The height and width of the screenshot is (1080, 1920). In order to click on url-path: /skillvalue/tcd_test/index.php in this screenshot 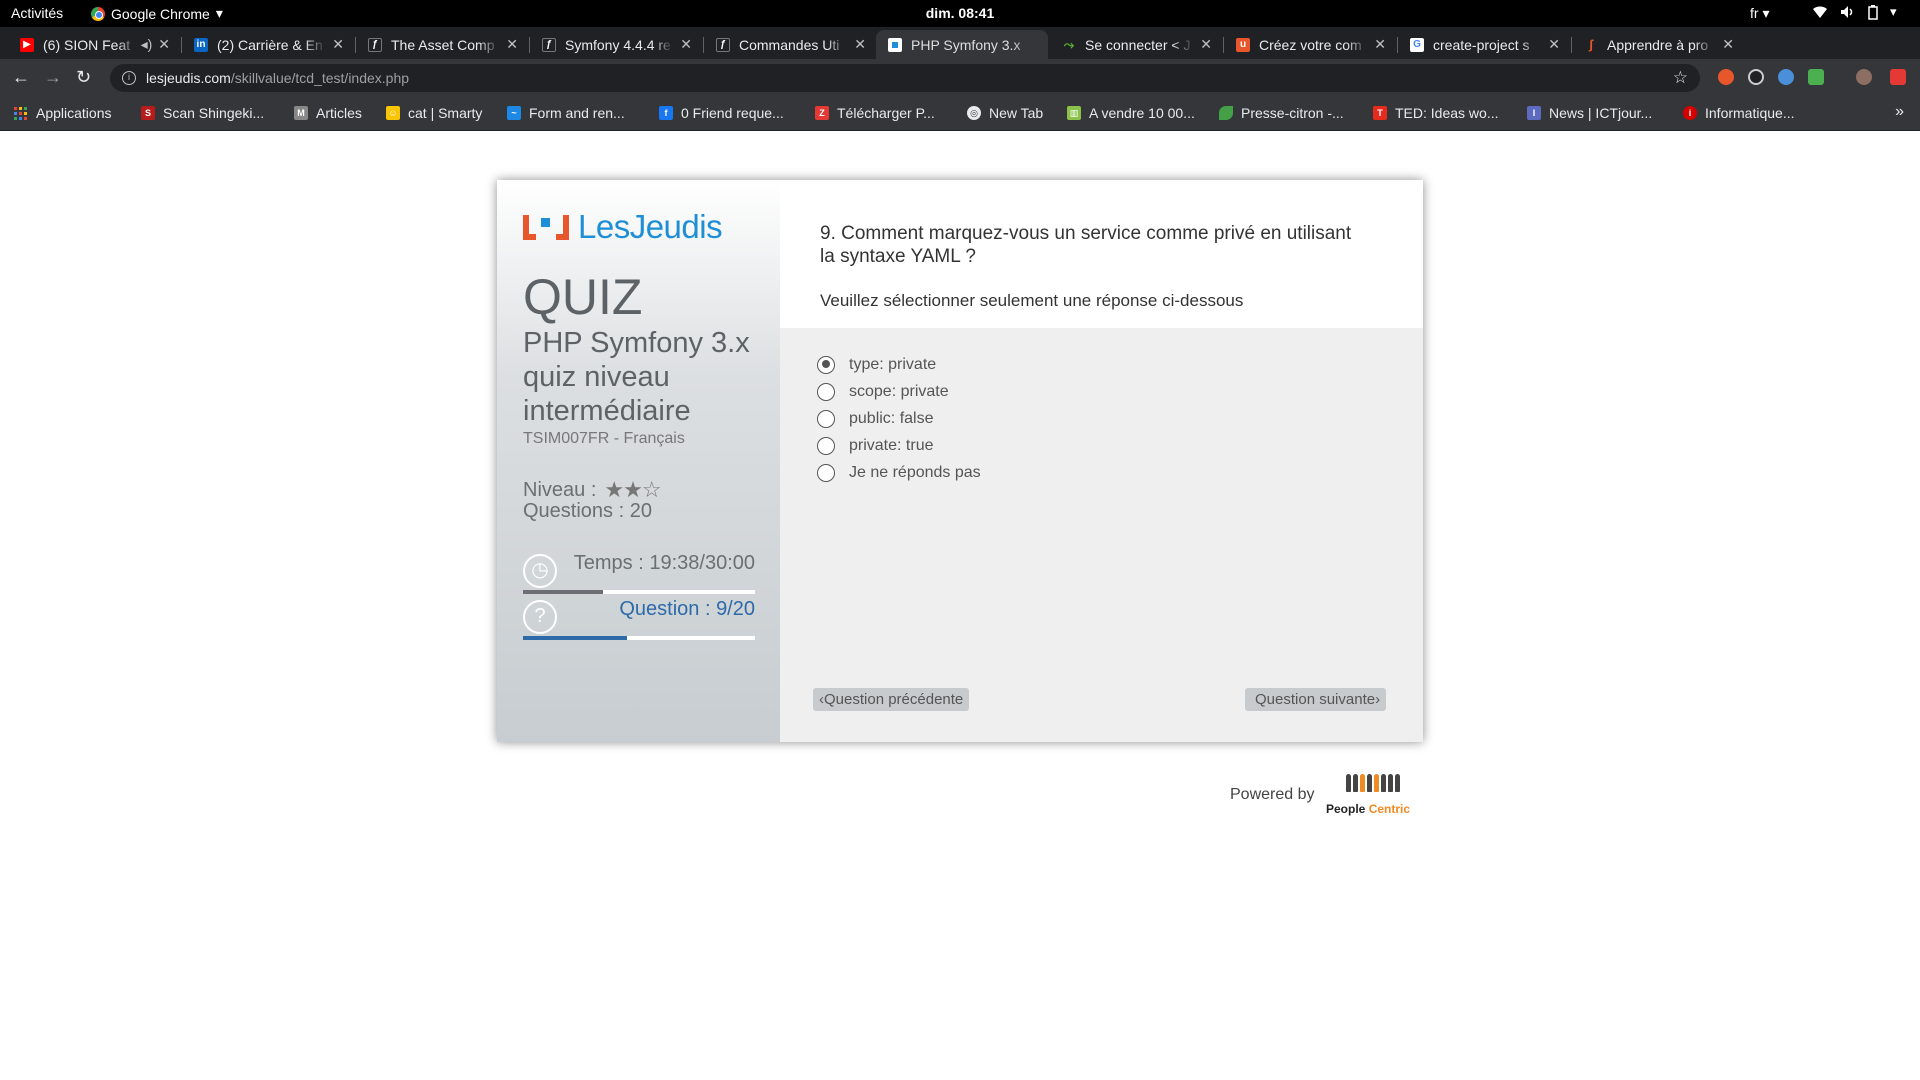, I will do `click(320, 78)`.